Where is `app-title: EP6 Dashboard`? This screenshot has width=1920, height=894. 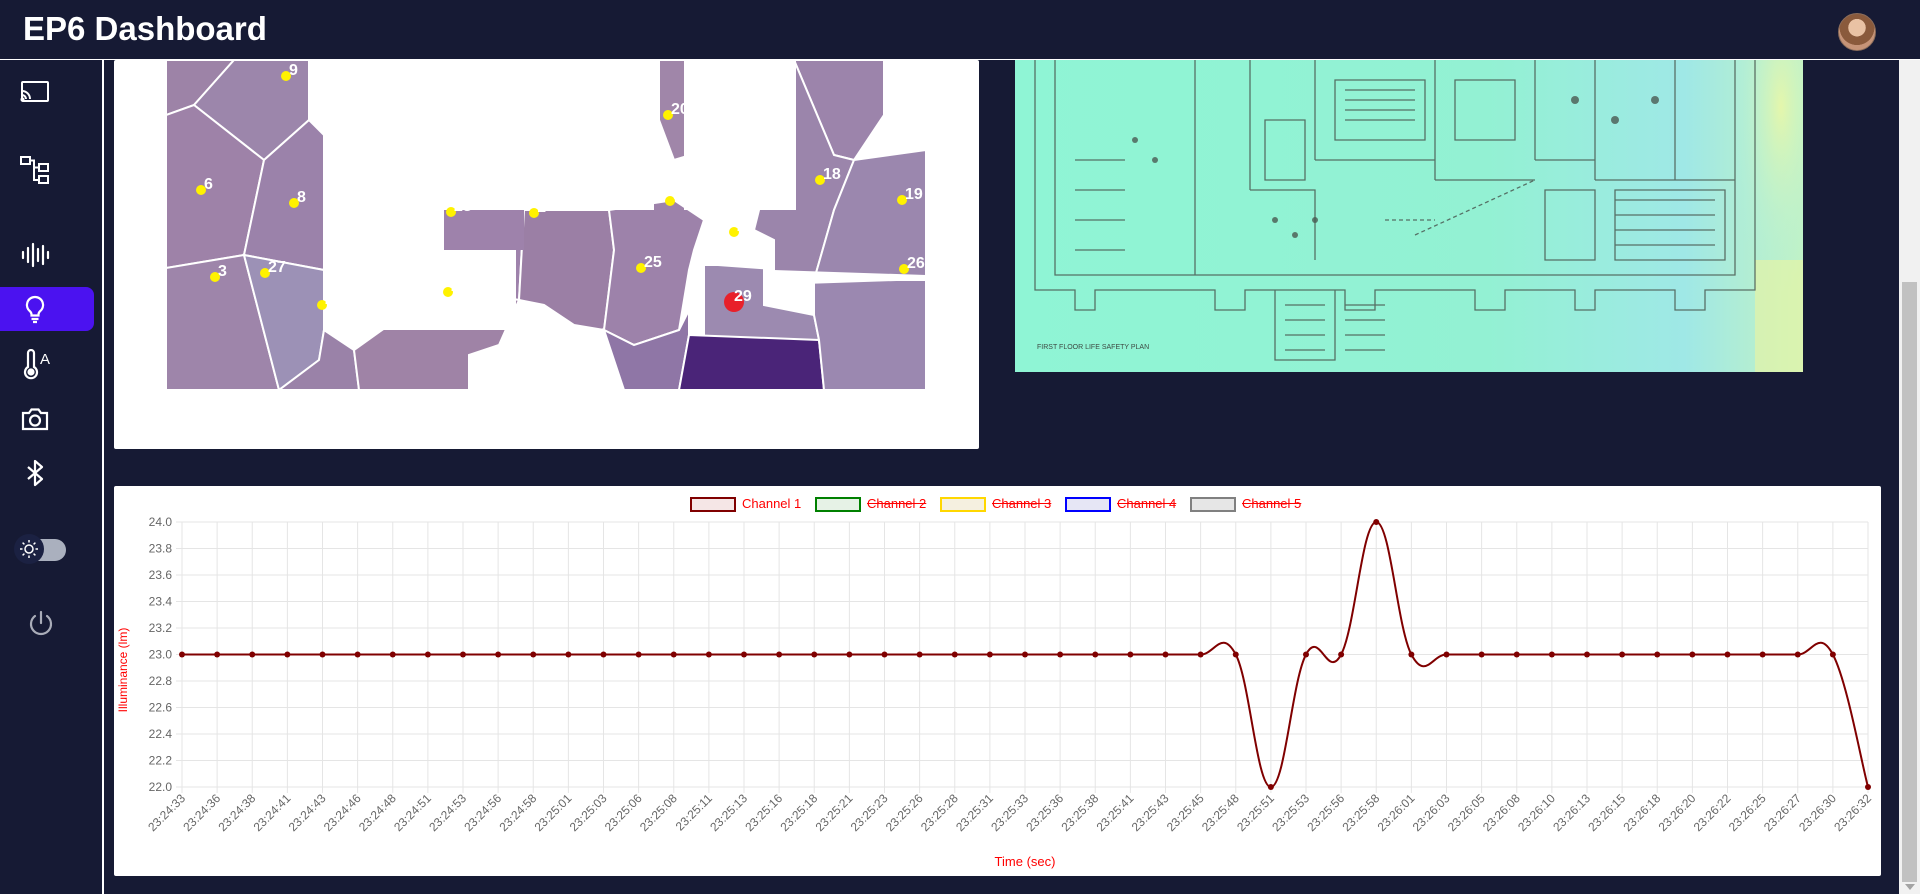
app-title: EP6 Dashboard is located at coordinates (145, 28).